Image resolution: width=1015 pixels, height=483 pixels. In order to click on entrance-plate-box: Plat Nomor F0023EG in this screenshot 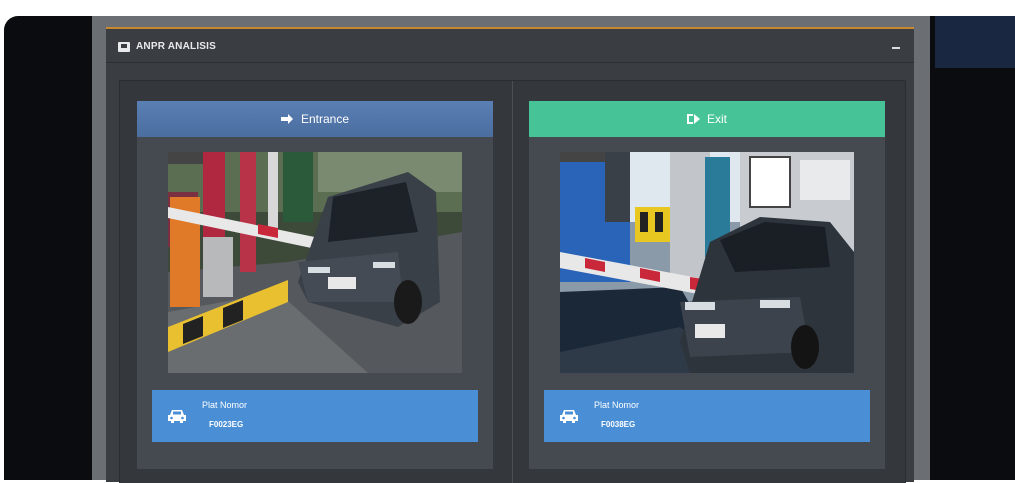, I will do `click(315, 416)`.